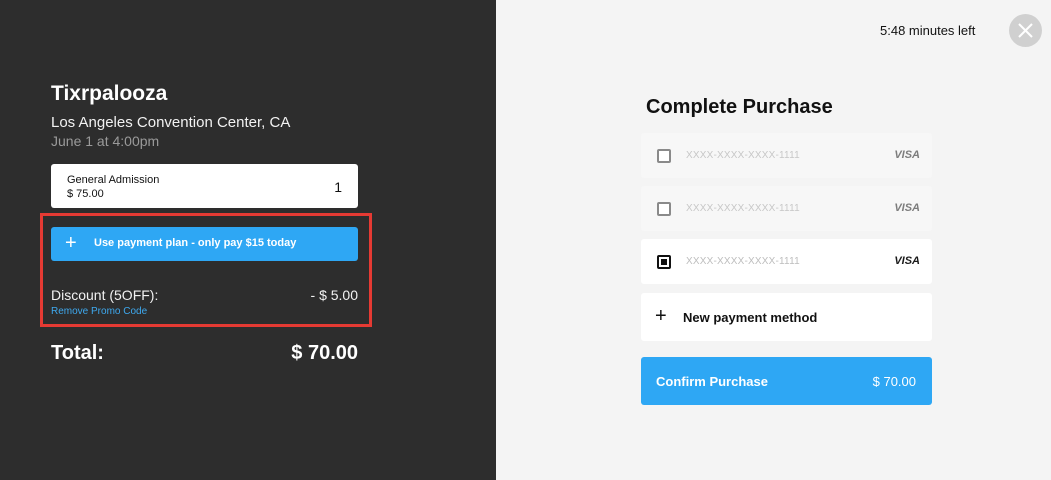 This screenshot has height=480, width=1051. What do you see at coordinates (786, 381) in the screenshot?
I see `confirm-purchase-button: Confirm Purchase $ 70.00` at bounding box center [786, 381].